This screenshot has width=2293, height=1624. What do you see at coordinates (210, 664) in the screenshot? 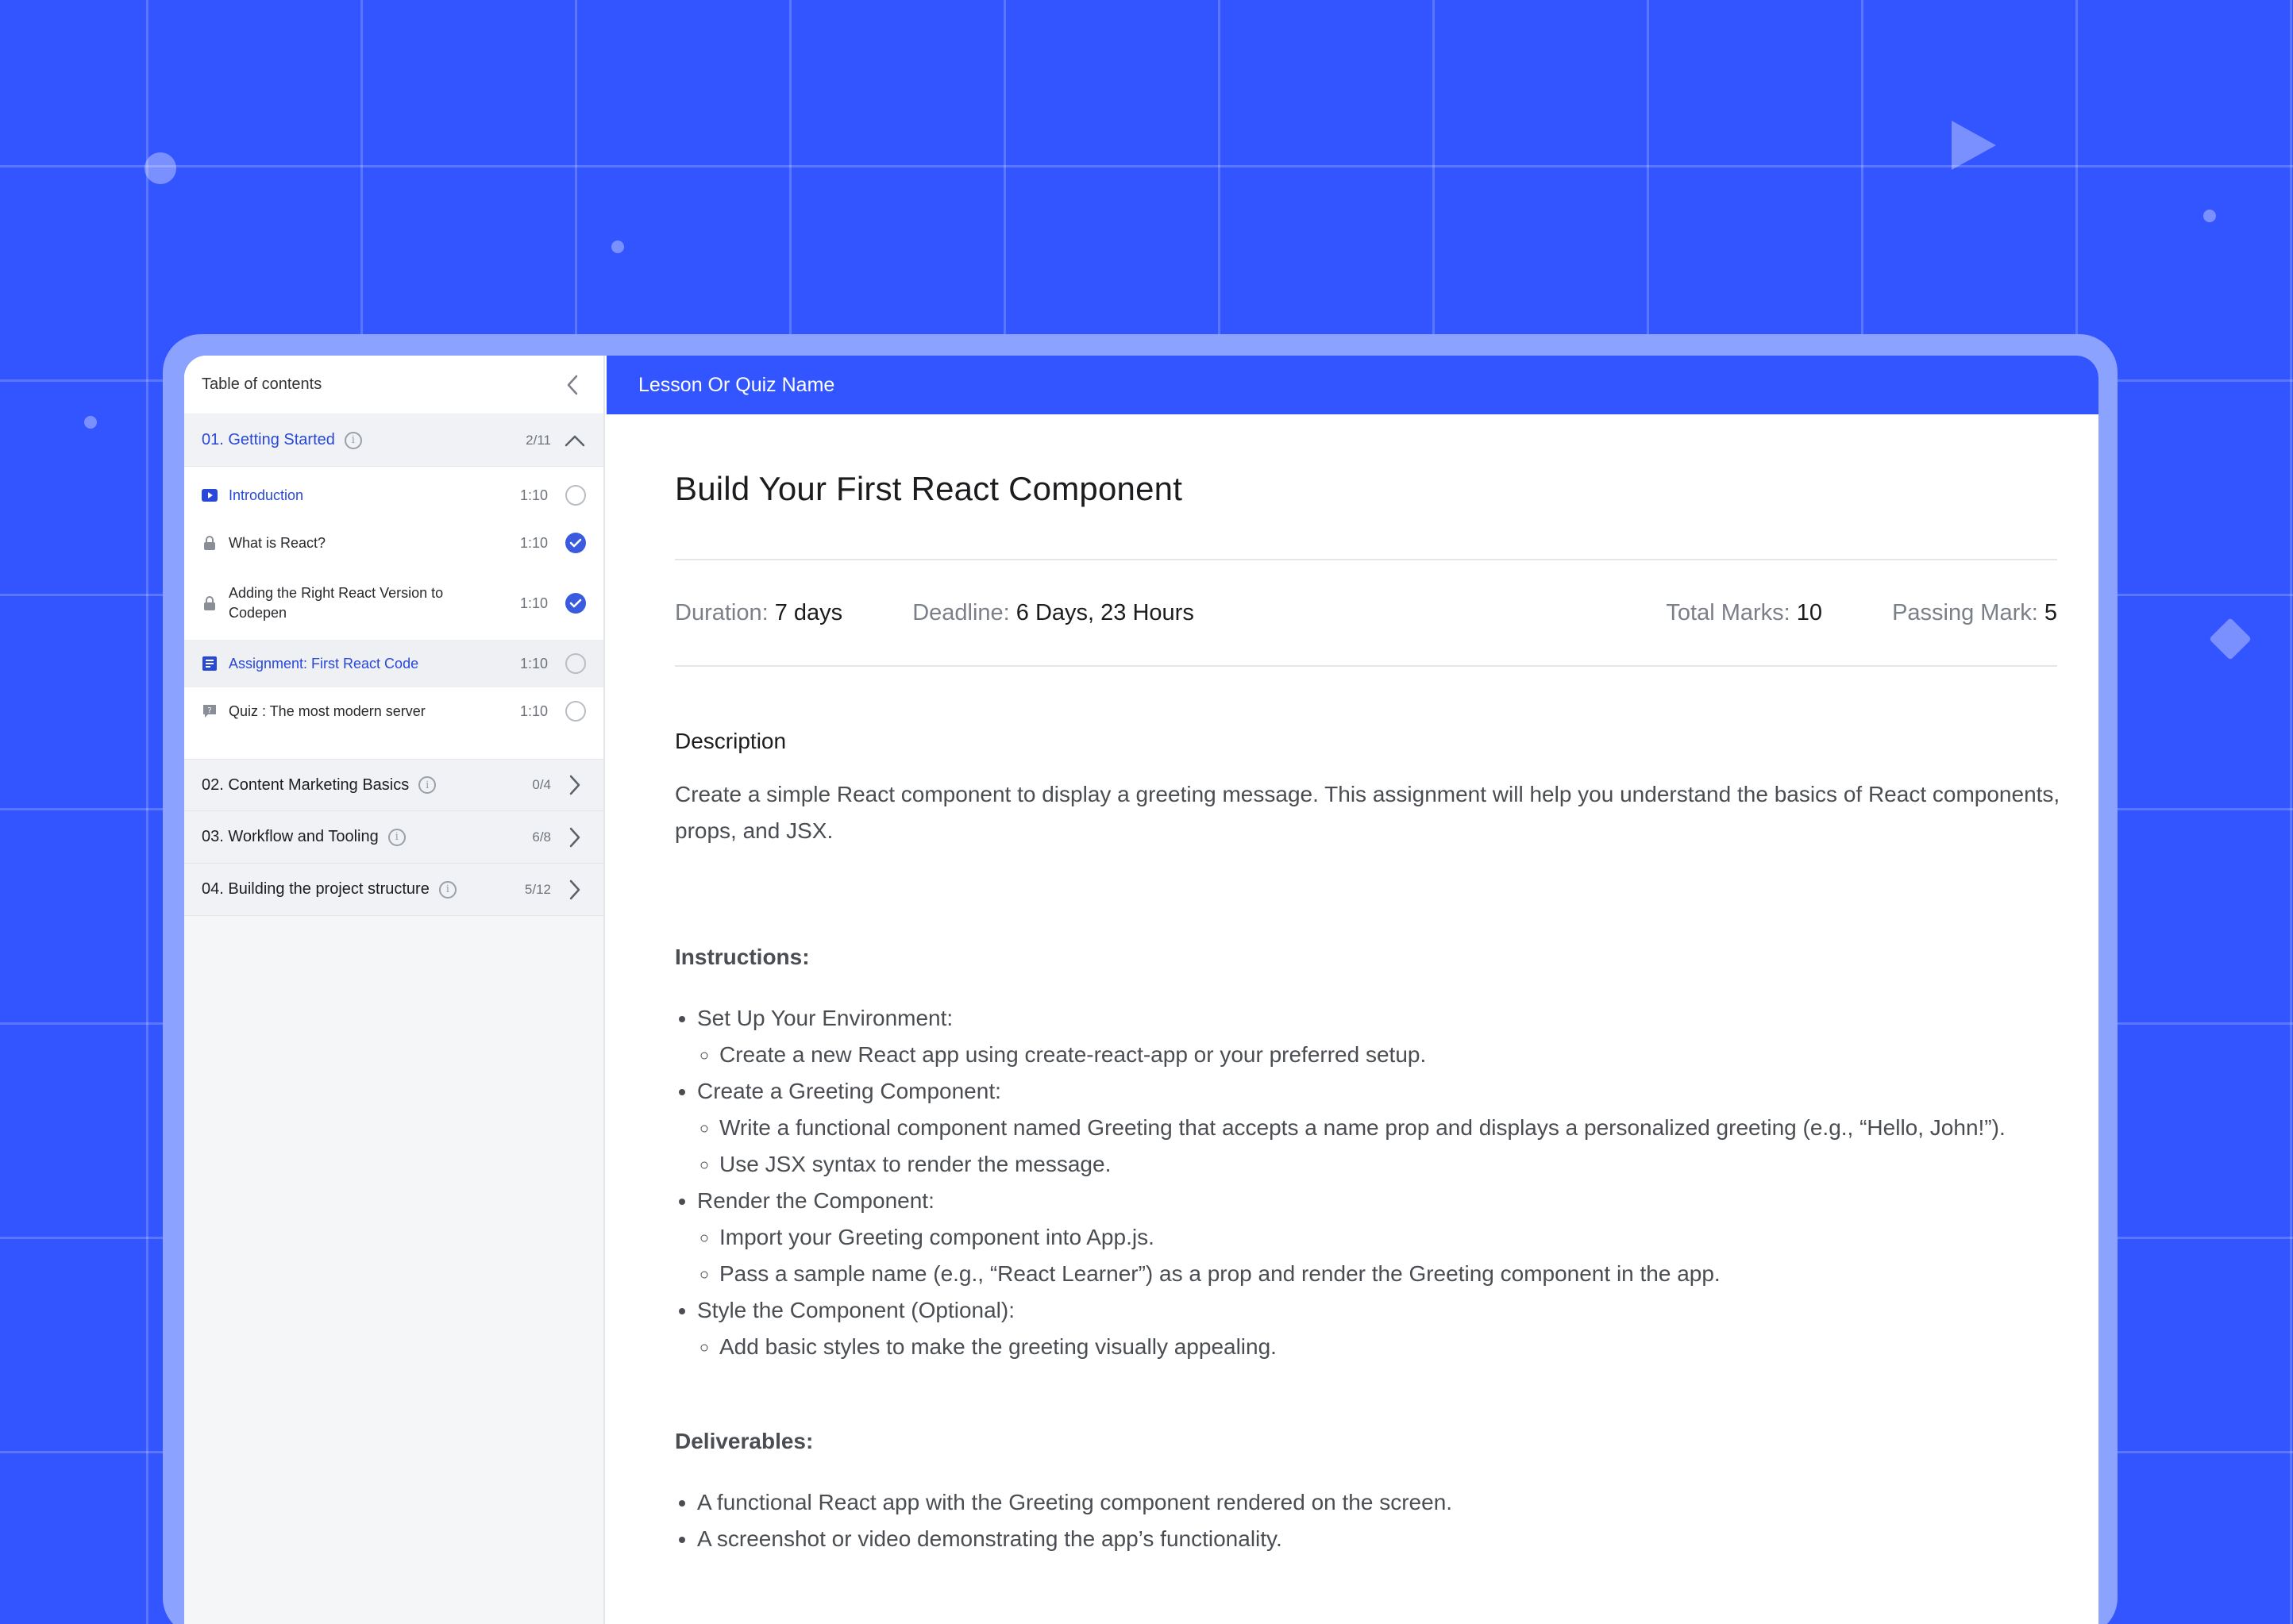
I see `assignment-icon` at bounding box center [210, 664].